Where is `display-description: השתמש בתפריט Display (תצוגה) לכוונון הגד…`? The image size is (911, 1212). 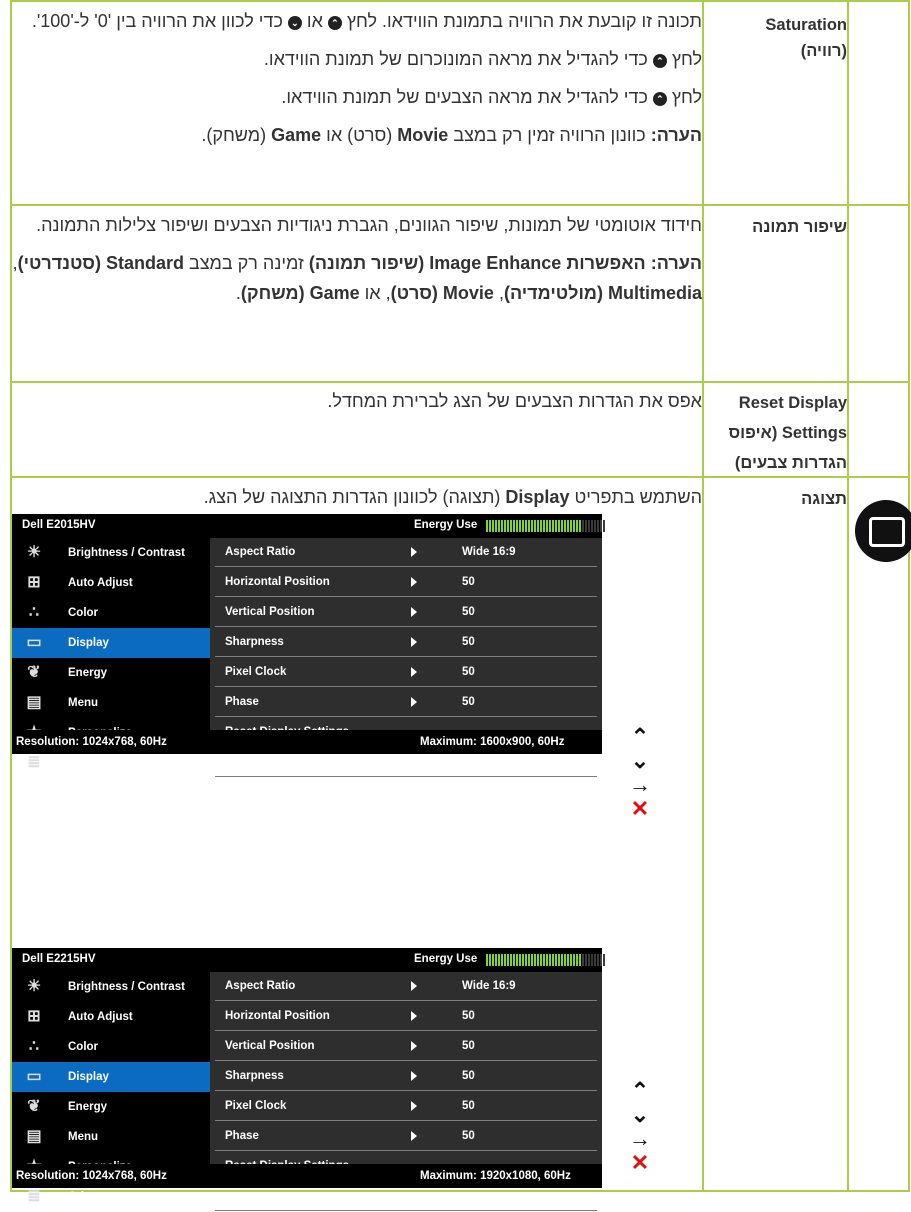
display-description: השתמש בתפריט Display (תצוגה) לכוונון הגד… is located at coordinates (357, 497).